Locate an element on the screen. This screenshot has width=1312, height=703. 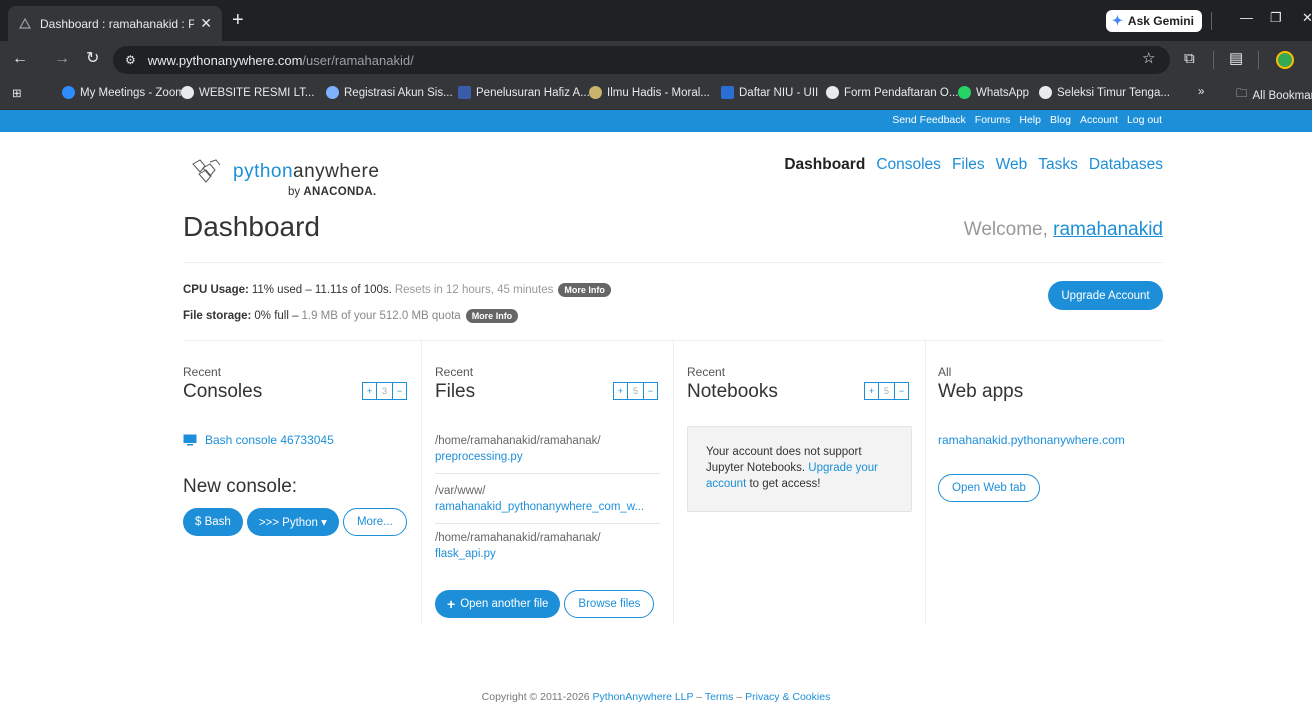
file-storage-percent: 0% full – is located at coordinates (276, 316).